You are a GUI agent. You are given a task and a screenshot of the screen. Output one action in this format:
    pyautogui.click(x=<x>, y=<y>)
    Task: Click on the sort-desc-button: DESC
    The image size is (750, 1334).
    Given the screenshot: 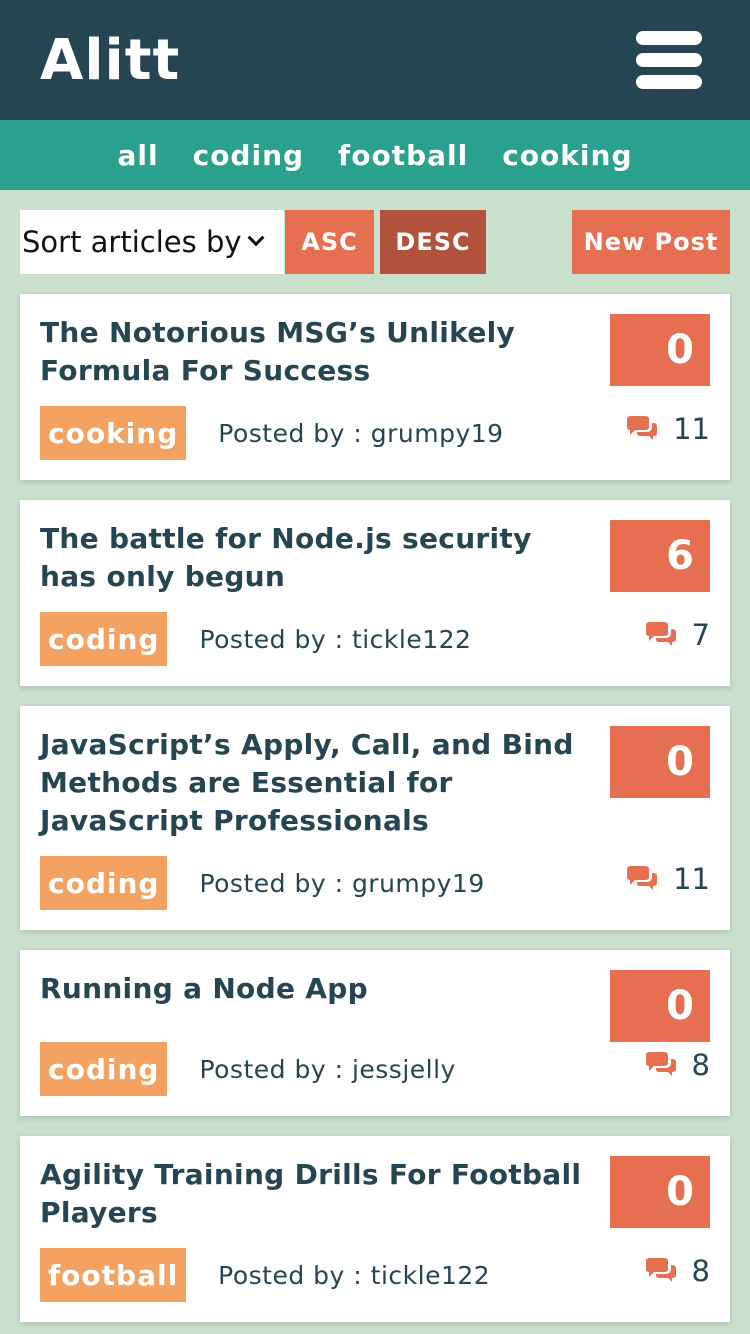 What is the action you would take?
    pyautogui.click(x=433, y=242)
    